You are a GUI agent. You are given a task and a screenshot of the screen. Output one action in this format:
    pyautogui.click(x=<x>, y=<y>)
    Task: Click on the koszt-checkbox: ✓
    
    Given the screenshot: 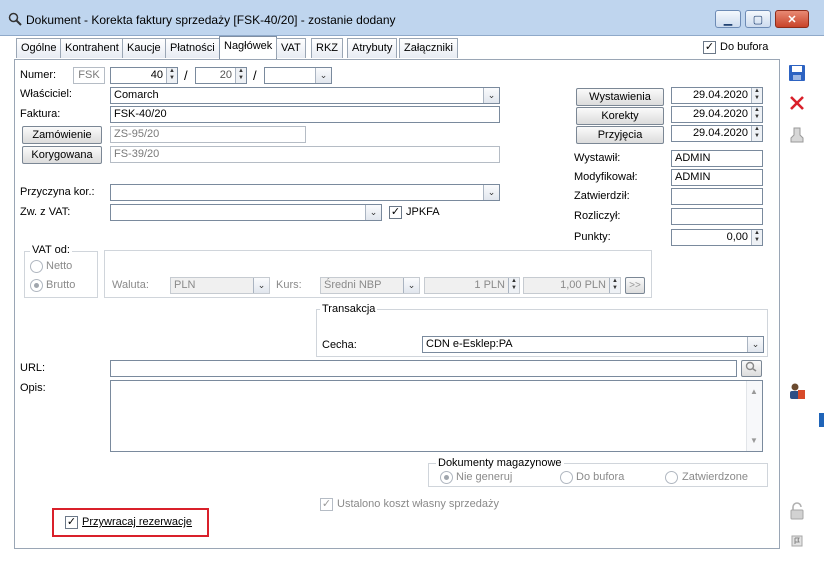 What is the action you would take?
    pyautogui.click(x=326, y=504)
    